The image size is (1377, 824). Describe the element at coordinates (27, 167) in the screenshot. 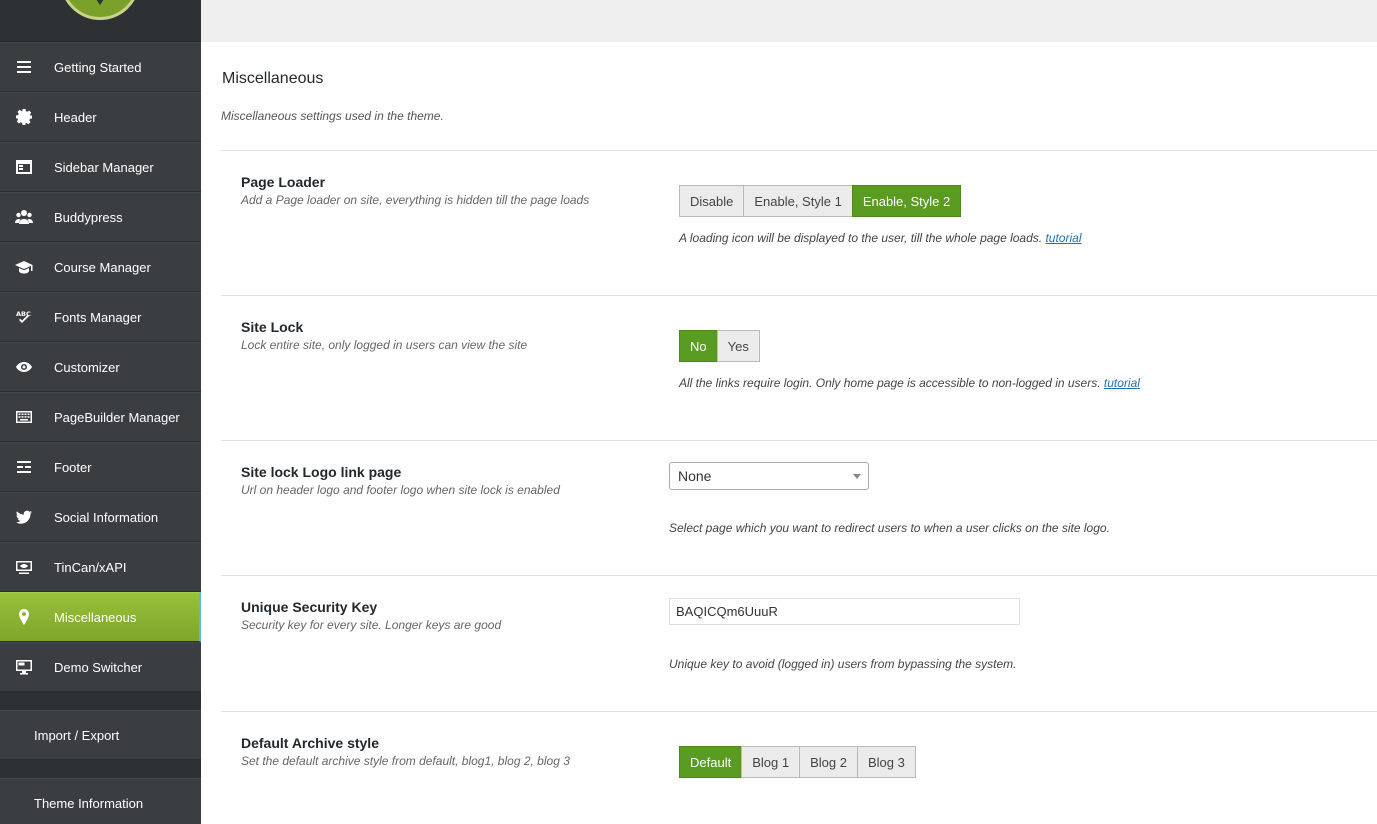

I see `sidebar-icon` at that location.